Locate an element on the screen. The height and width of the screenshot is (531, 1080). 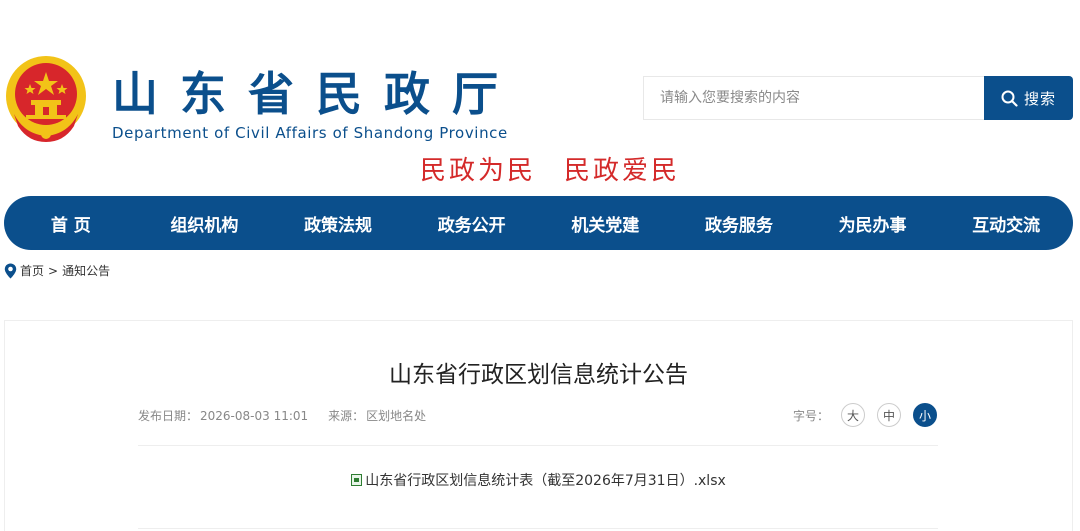
attachment-link: 山东省行政区划信息统计表（截至2026年7月31日）.xlsx is located at coordinates (538, 480).